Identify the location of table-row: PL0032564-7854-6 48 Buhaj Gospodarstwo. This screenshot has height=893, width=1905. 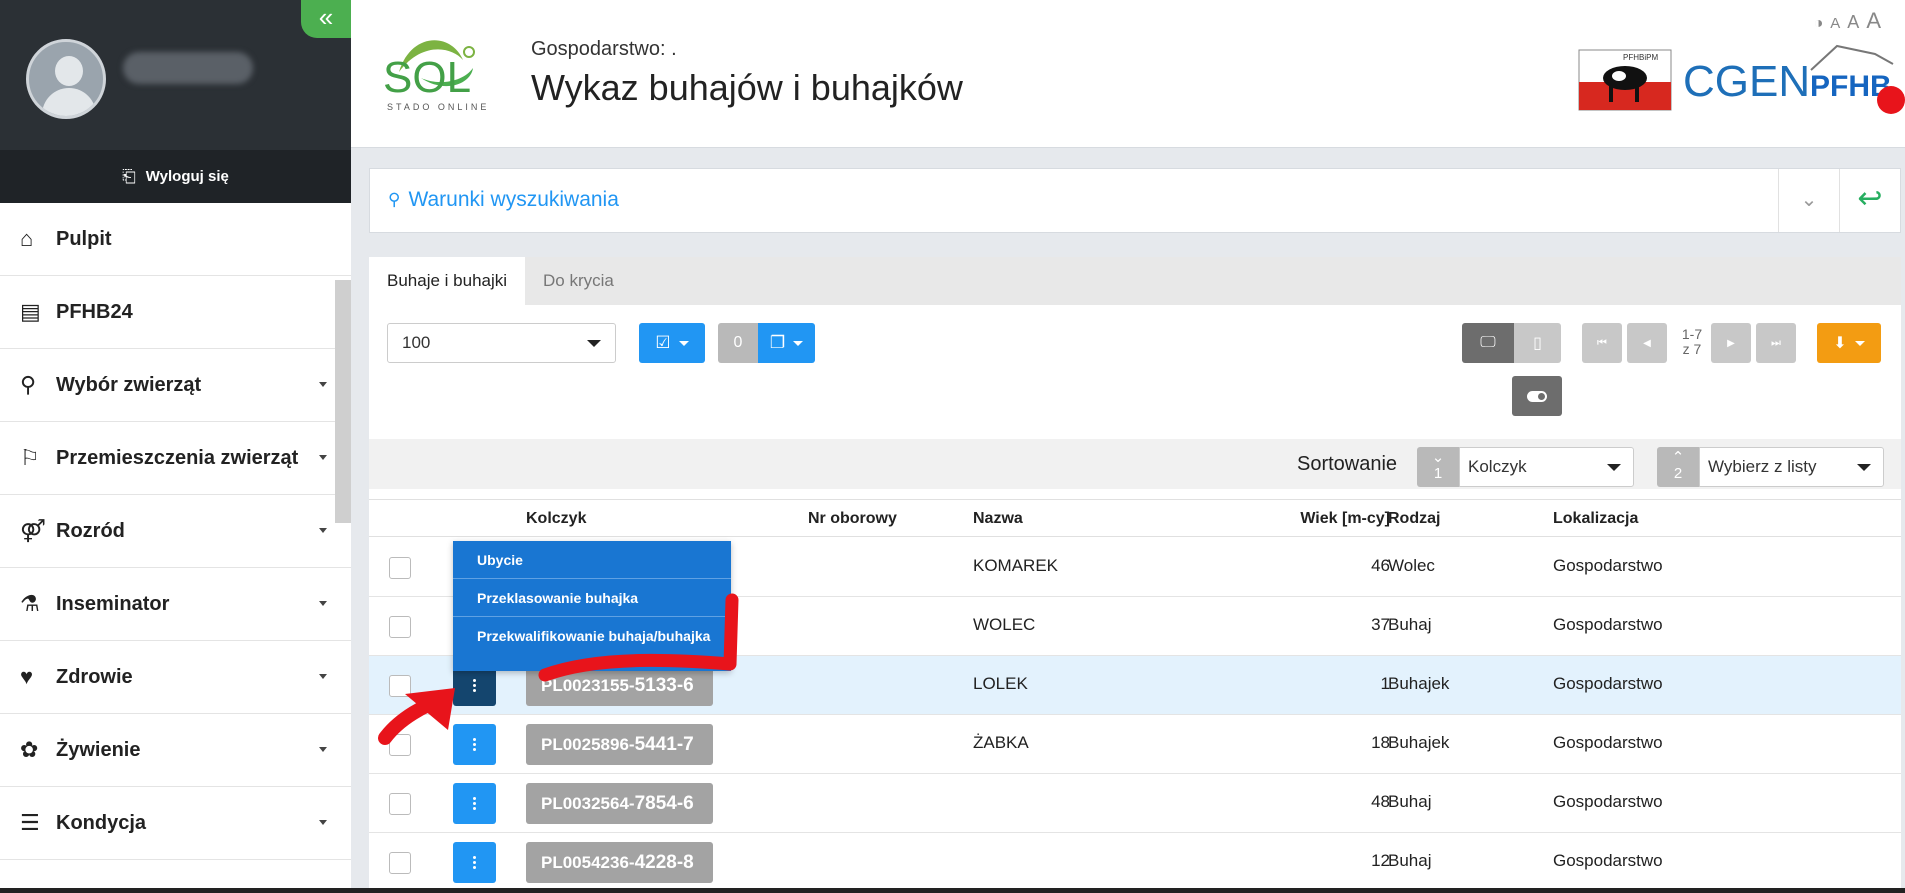
(1135, 803).